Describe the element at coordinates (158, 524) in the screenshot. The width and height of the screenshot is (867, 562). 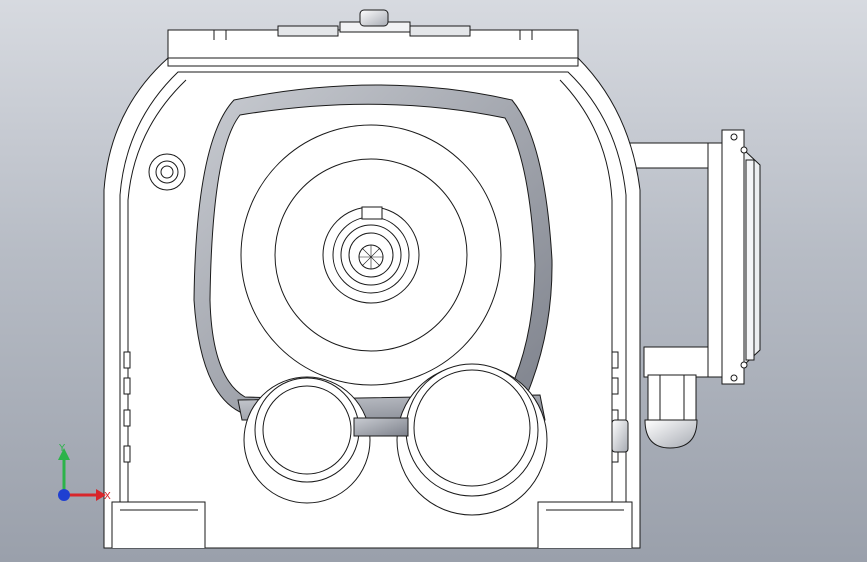
I see `foot-left` at that location.